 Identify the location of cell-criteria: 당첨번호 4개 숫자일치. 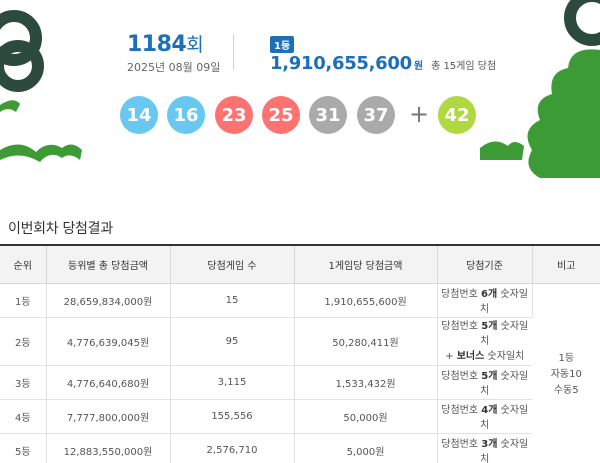
(484, 416).